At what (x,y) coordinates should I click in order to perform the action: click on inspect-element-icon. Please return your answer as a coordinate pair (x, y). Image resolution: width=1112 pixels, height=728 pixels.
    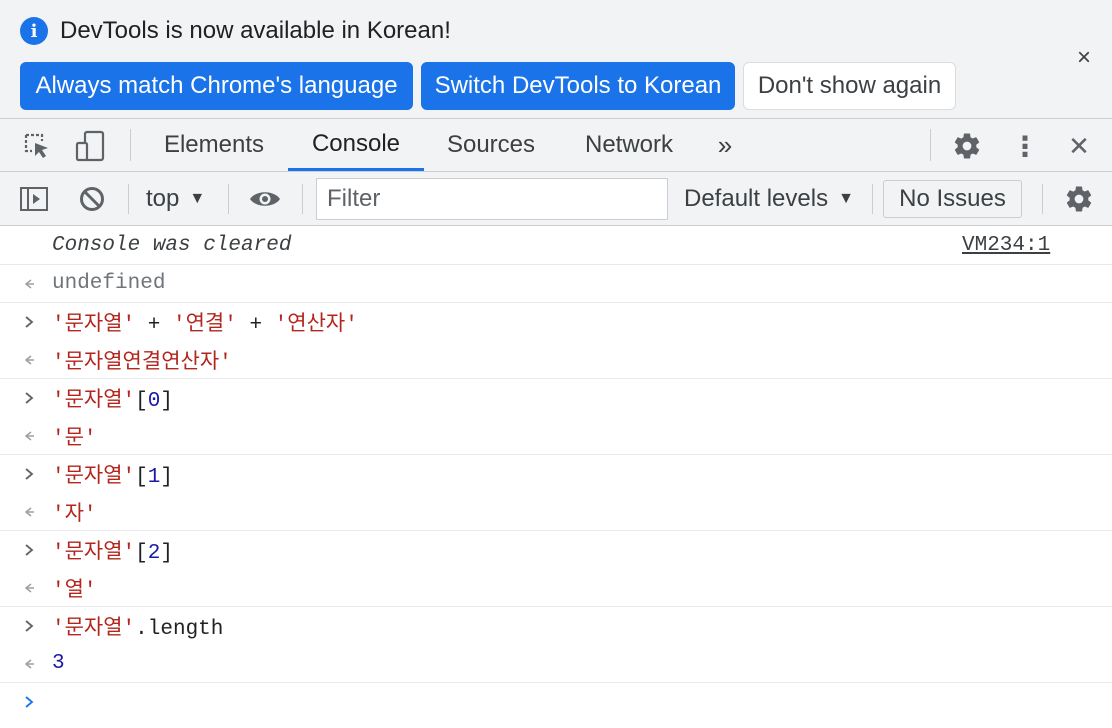
    Looking at the image, I should click on (37, 146).